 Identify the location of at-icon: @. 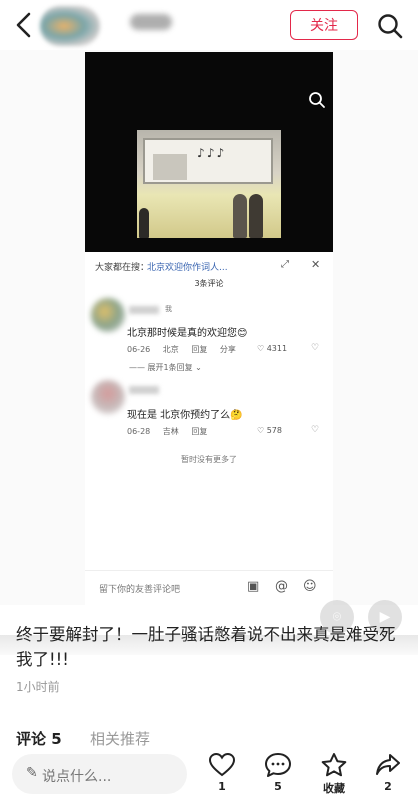
(281, 586).